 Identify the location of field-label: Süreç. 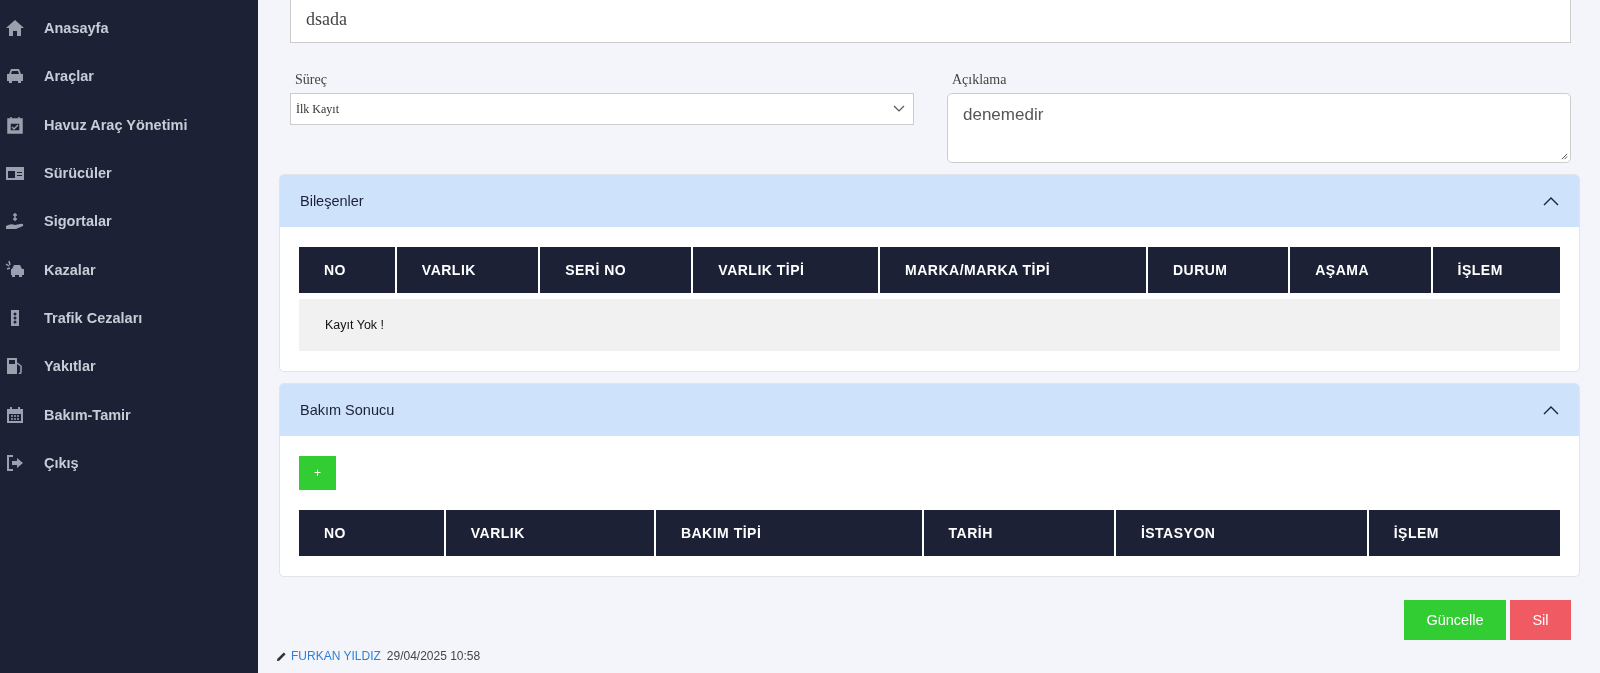
(311, 80).